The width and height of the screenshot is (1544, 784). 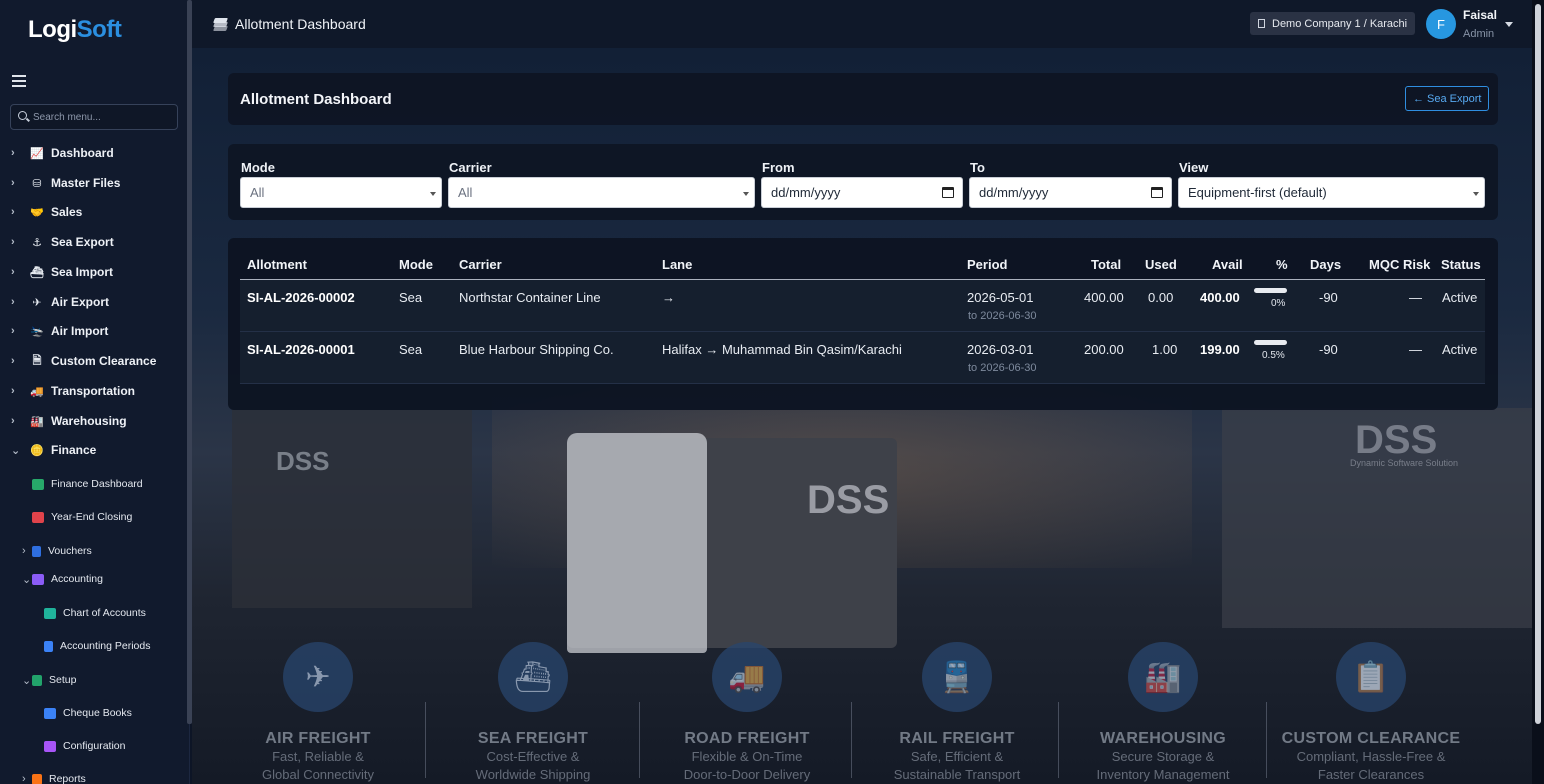 I want to click on company-selector: Demo Company 1 / Karachi, so click(x=1333, y=23).